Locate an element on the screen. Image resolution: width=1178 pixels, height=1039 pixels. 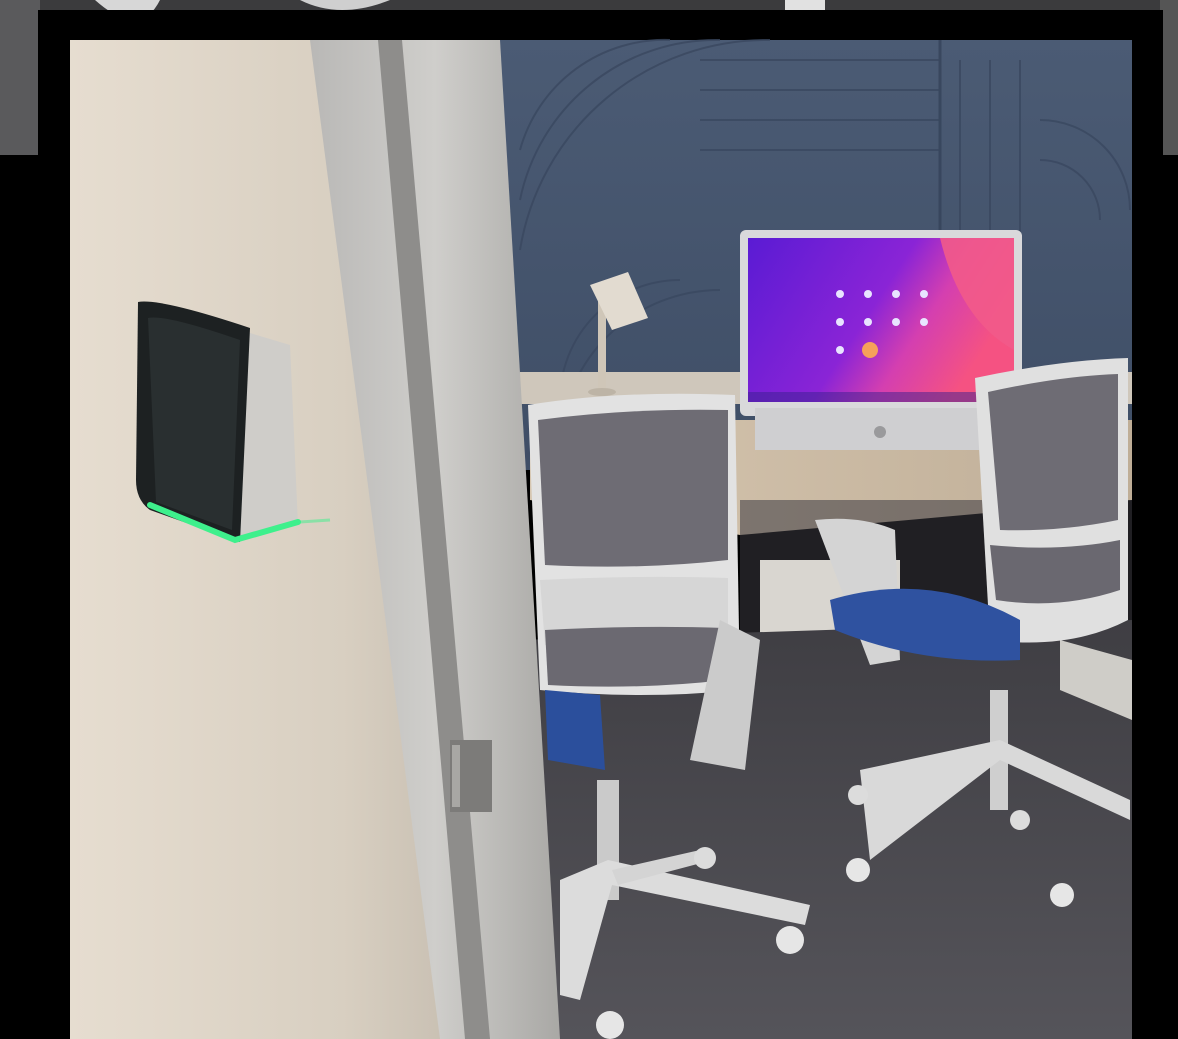
display-logo-icon is located at coordinates (880, 432).